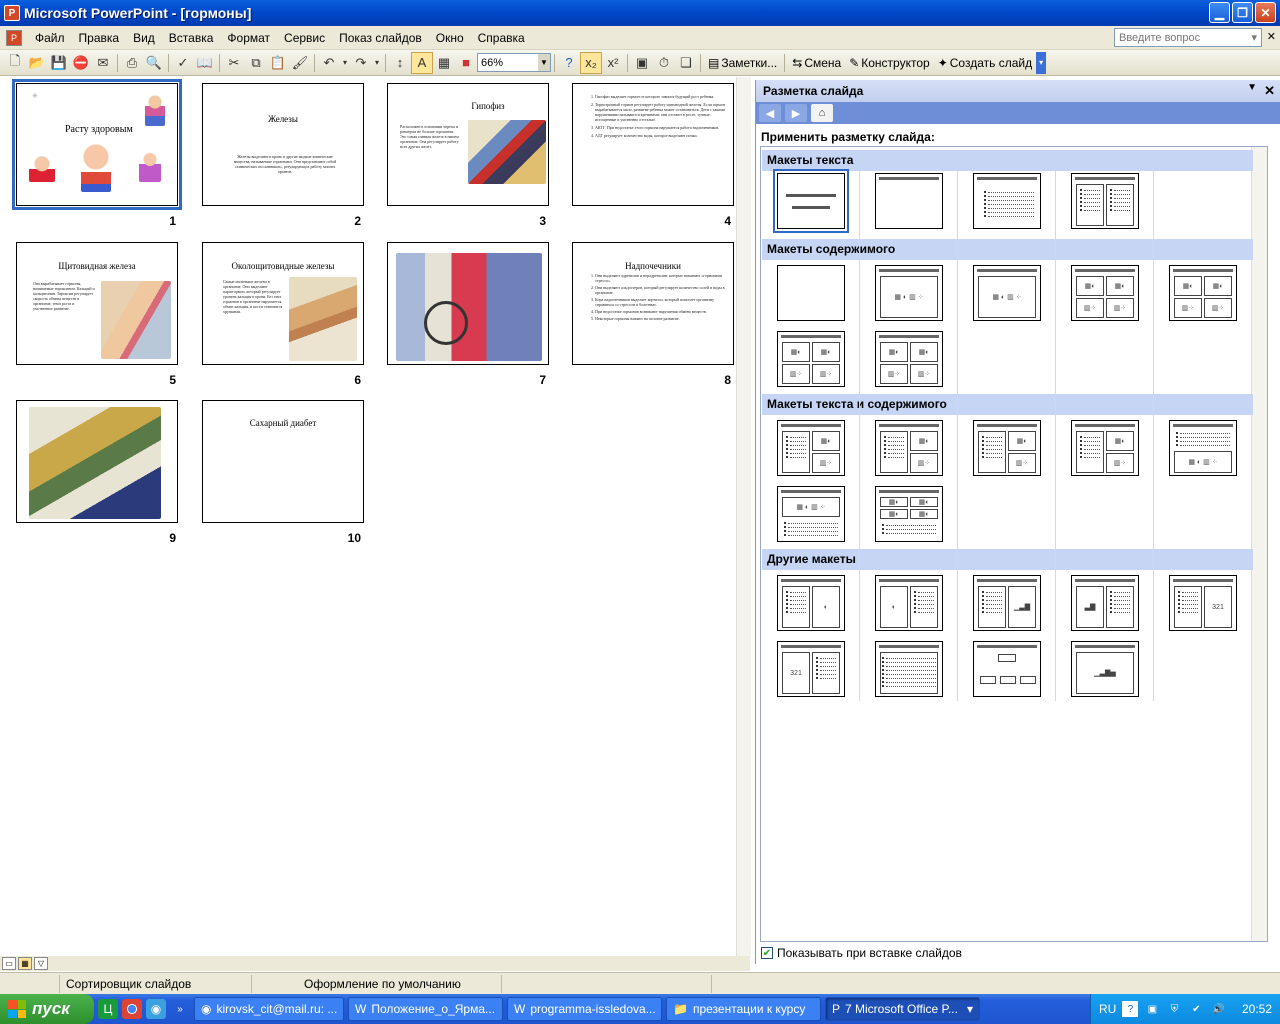 Image resolution: width=1280 pixels, height=1024 pixels. What do you see at coordinates (9, 963) in the screenshot?
I see `normal-view-icon: ▭` at bounding box center [9, 963].